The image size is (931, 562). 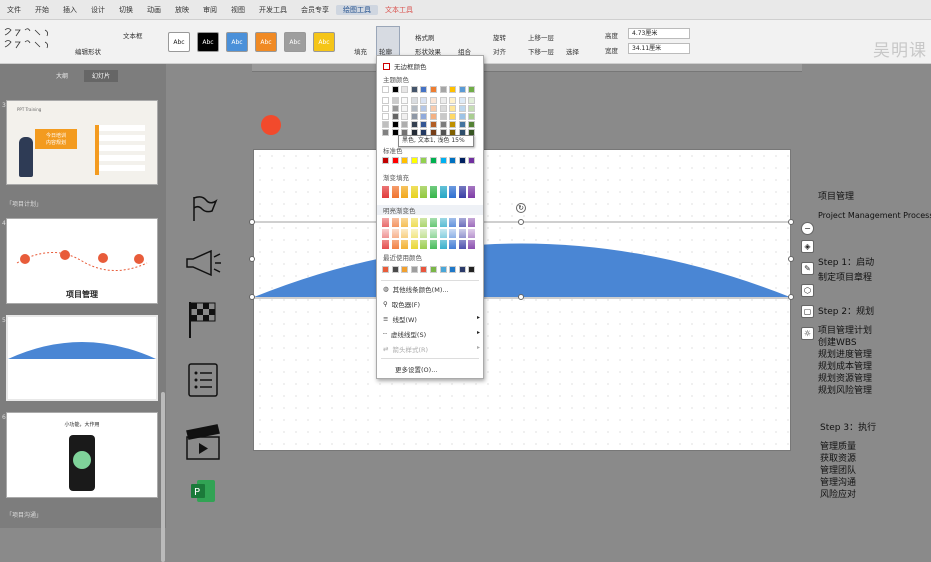 What do you see at coordinates (807, 246) in the screenshot?
I see `shape-style-icon: ◈` at bounding box center [807, 246].